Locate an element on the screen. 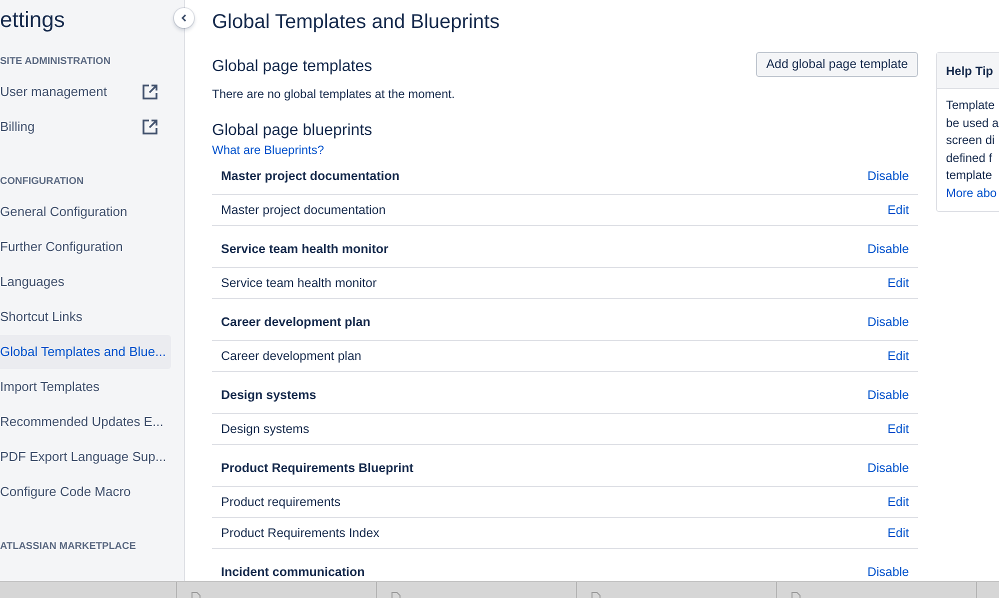 This screenshot has height=598, width=999. section-title: Global page templates is located at coordinates (293, 67).